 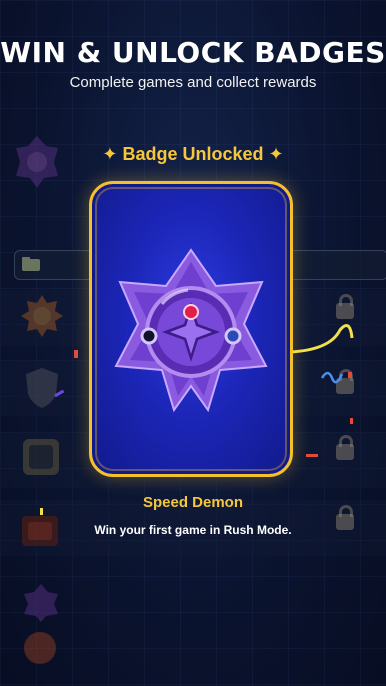 What do you see at coordinates (193, 82) in the screenshot?
I see `page-subtitle: Complete games and collect rewards` at bounding box center [193, 82].